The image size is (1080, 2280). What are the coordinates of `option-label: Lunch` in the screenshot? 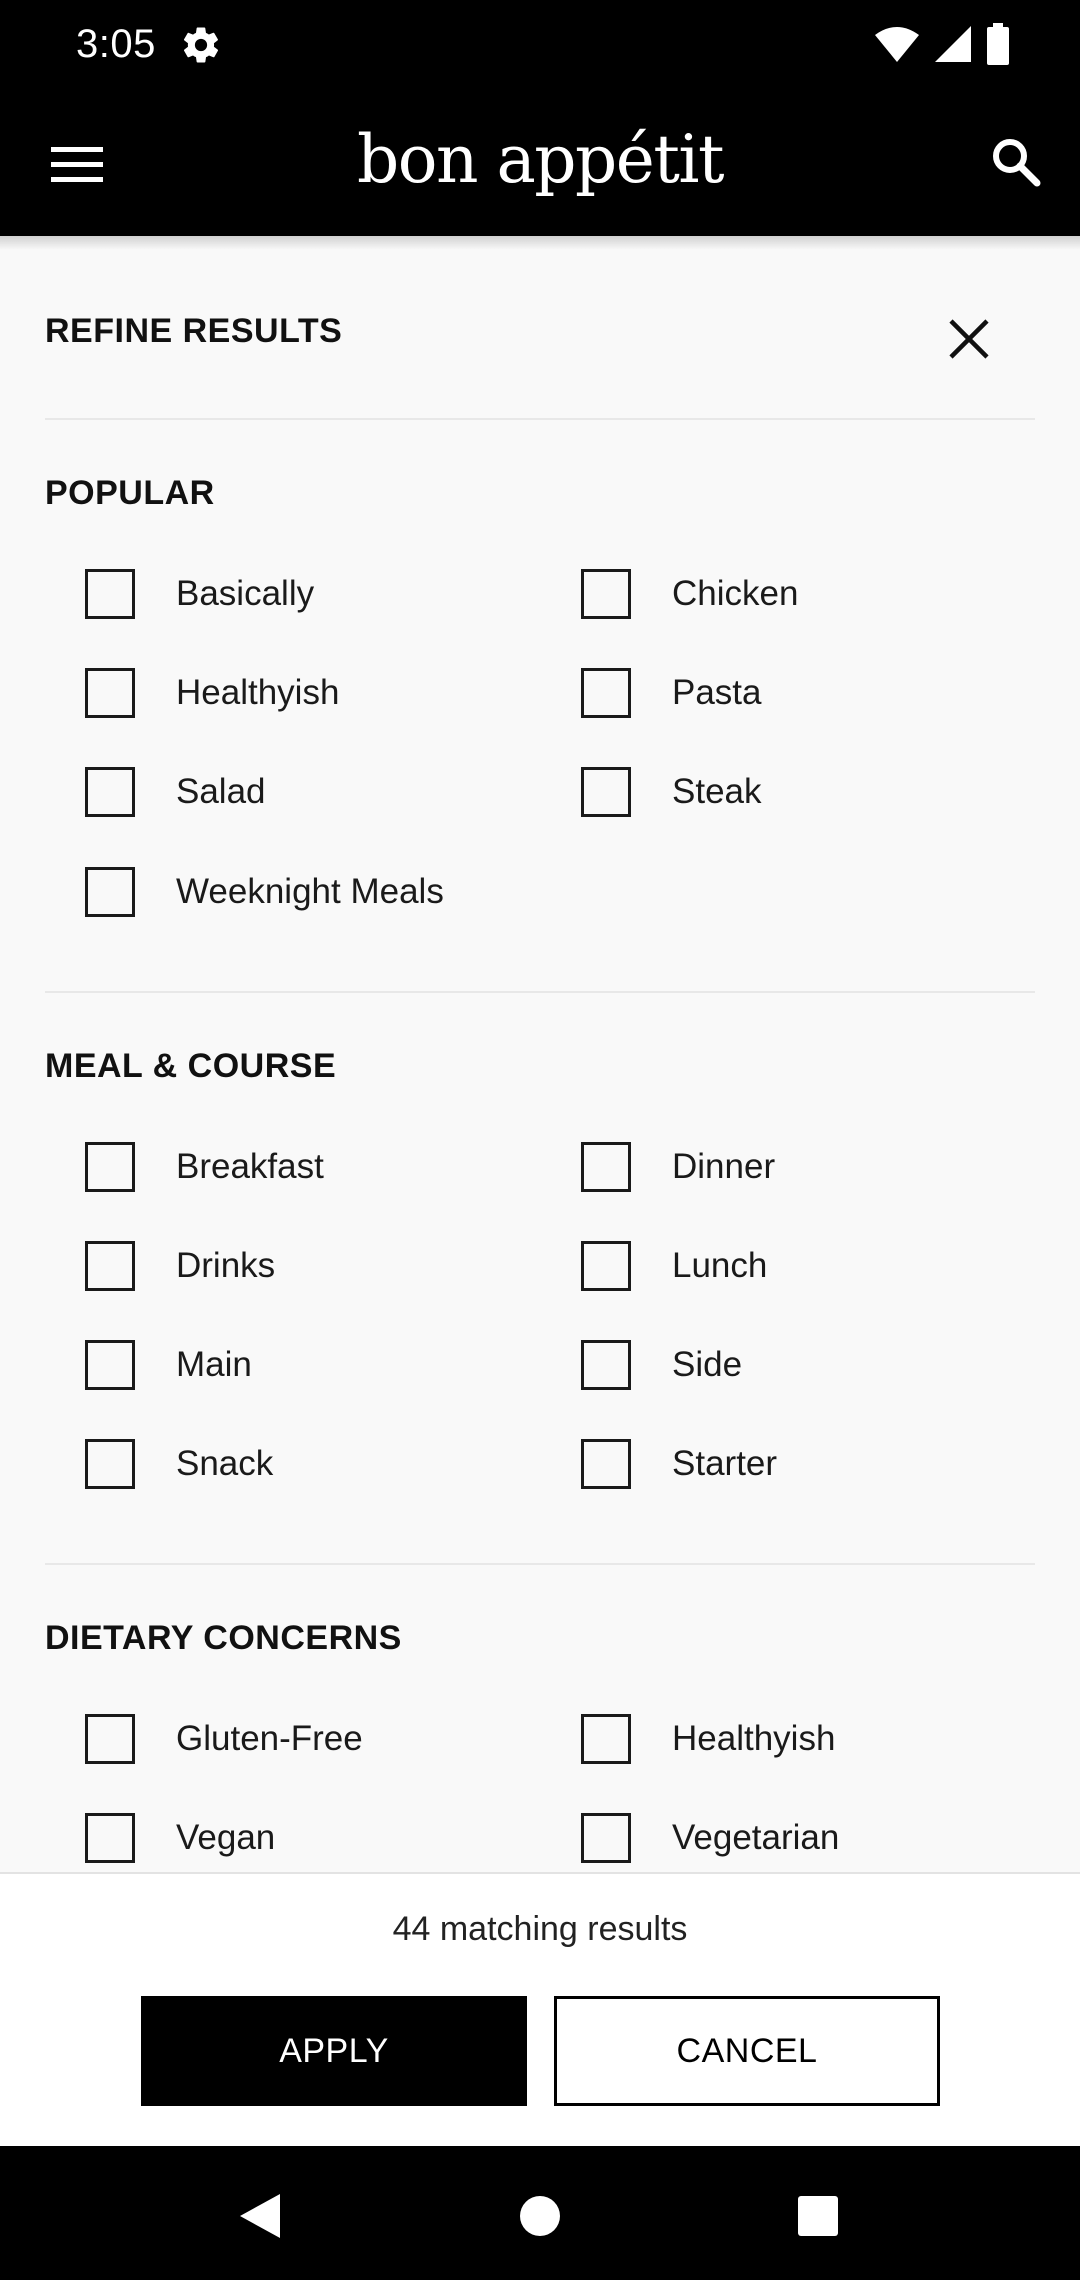 It's located at (720, 1265).